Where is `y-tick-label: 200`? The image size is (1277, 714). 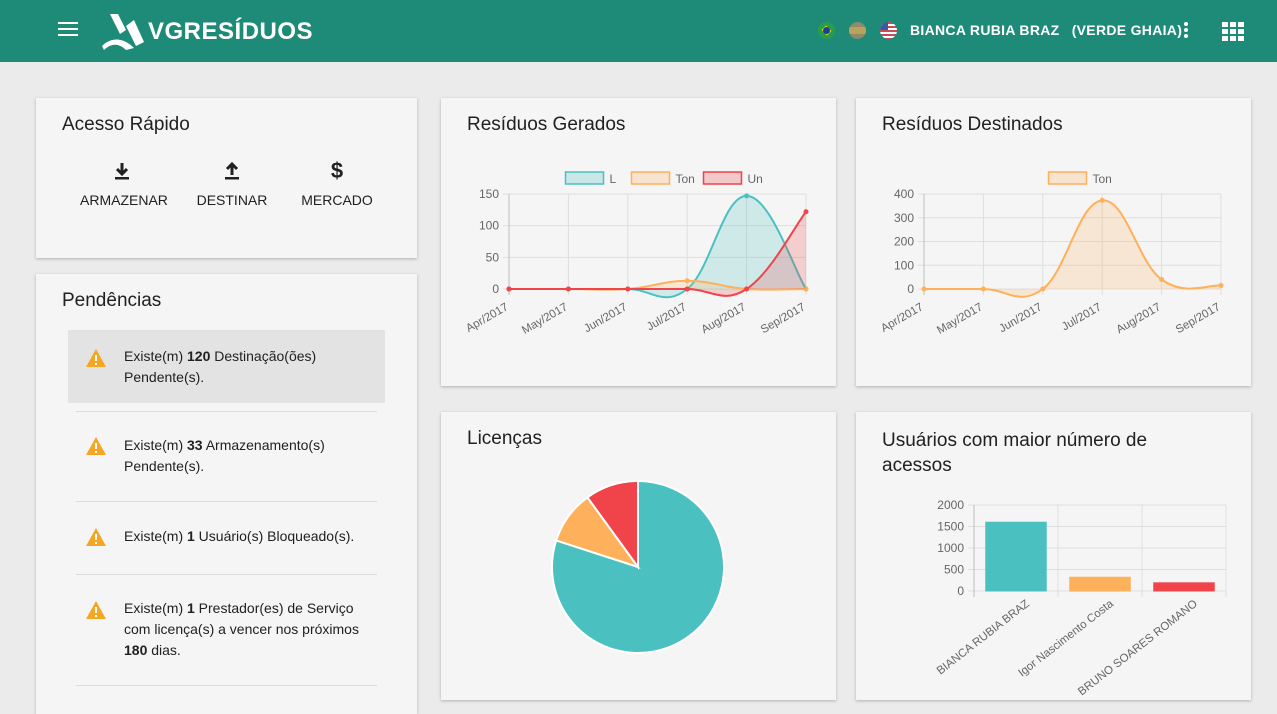
y-tick-label: 200 is located at coordinates (904, 242).